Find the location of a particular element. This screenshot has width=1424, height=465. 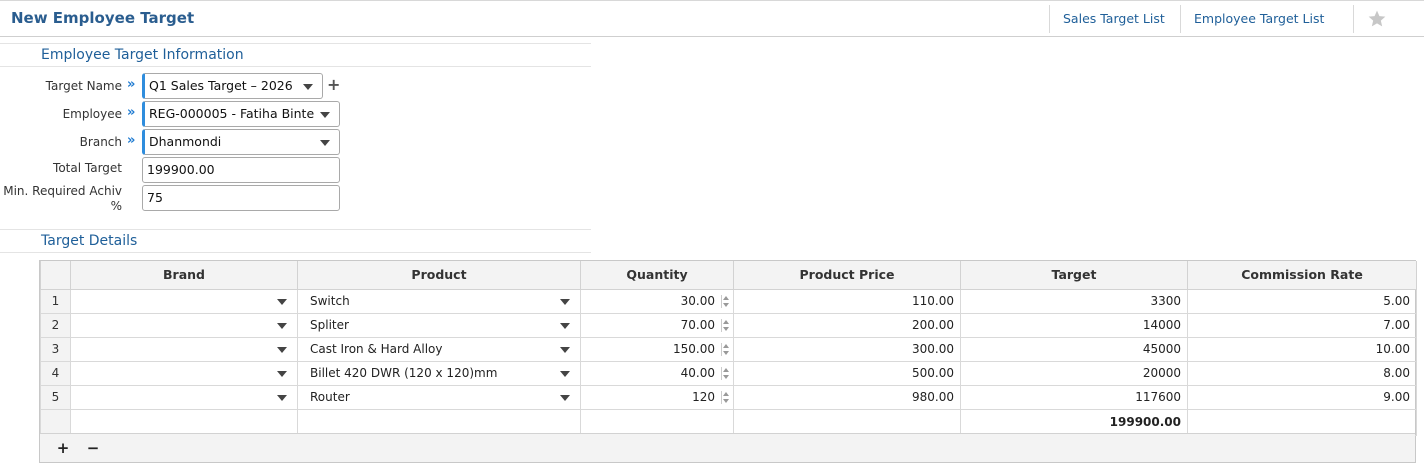

remove-row-button: − is located at coordinates (93, 448).